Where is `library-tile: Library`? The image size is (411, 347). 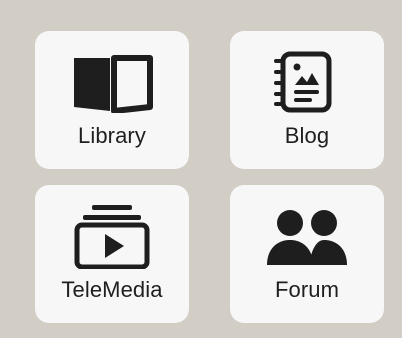 library-tile: Library is located at coordinates (112, 100).